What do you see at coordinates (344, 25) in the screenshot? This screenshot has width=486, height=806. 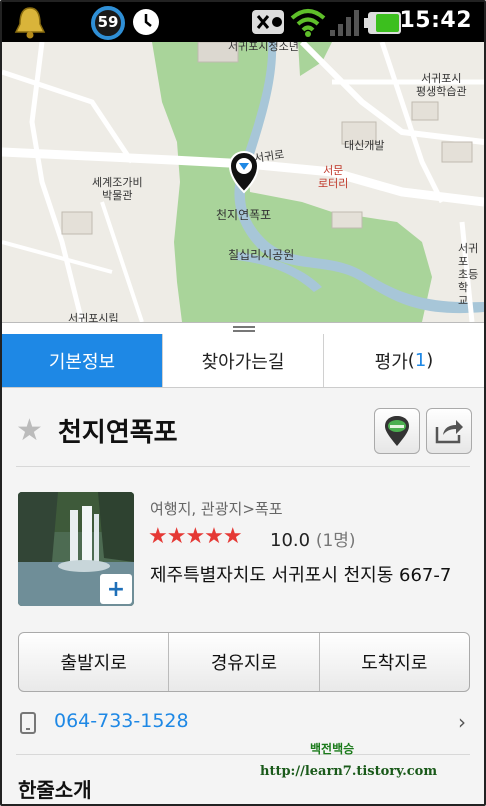 I see `signal-icon` at bounding box center [344, 25].